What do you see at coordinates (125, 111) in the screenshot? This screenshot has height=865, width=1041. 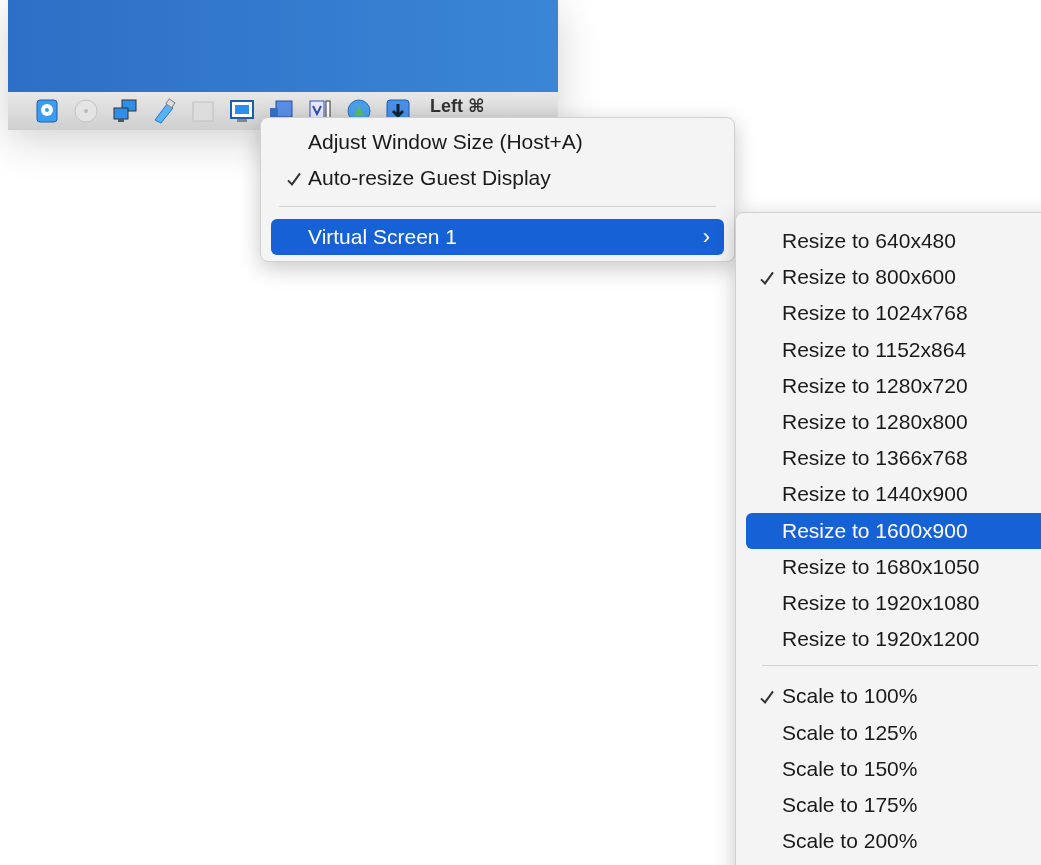 I see `network-icon` at bounding box center [125, 111].